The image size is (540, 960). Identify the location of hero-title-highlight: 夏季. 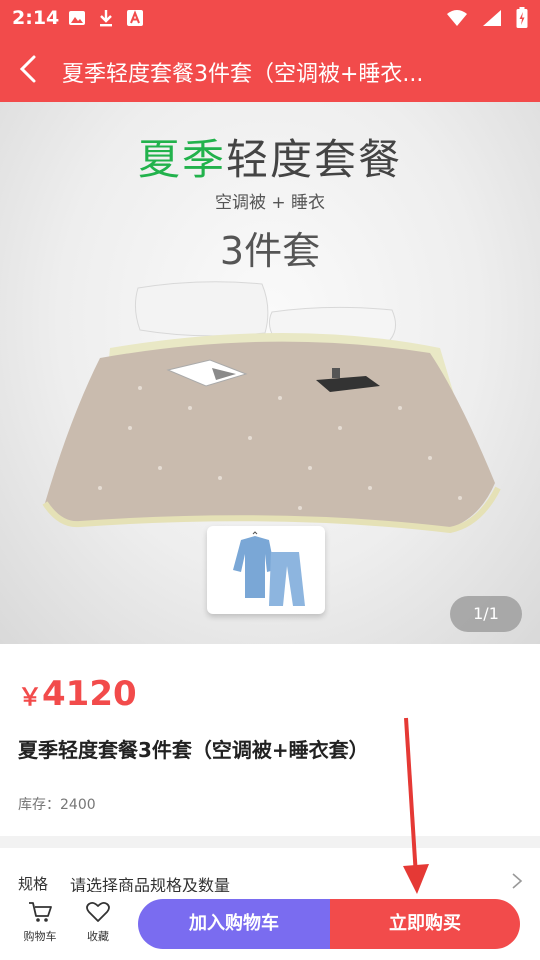
(181, 159).